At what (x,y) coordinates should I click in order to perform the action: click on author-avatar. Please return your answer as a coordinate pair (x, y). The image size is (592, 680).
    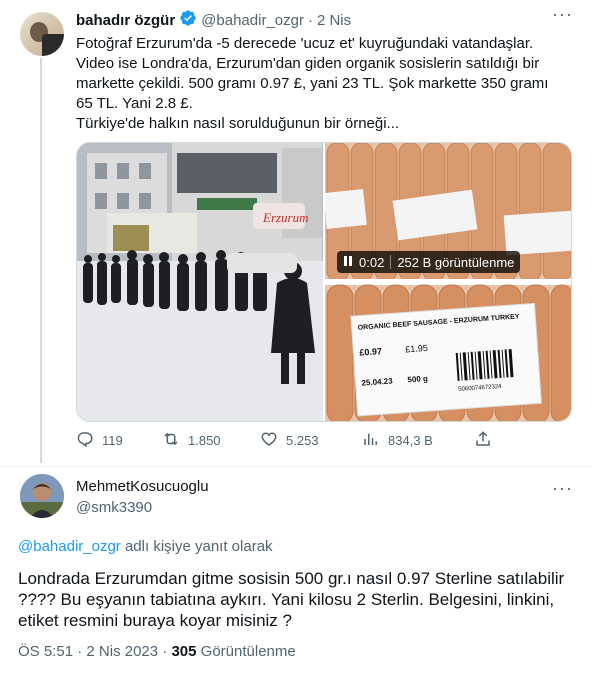
    Looking at the image, I should click on (42, 34).